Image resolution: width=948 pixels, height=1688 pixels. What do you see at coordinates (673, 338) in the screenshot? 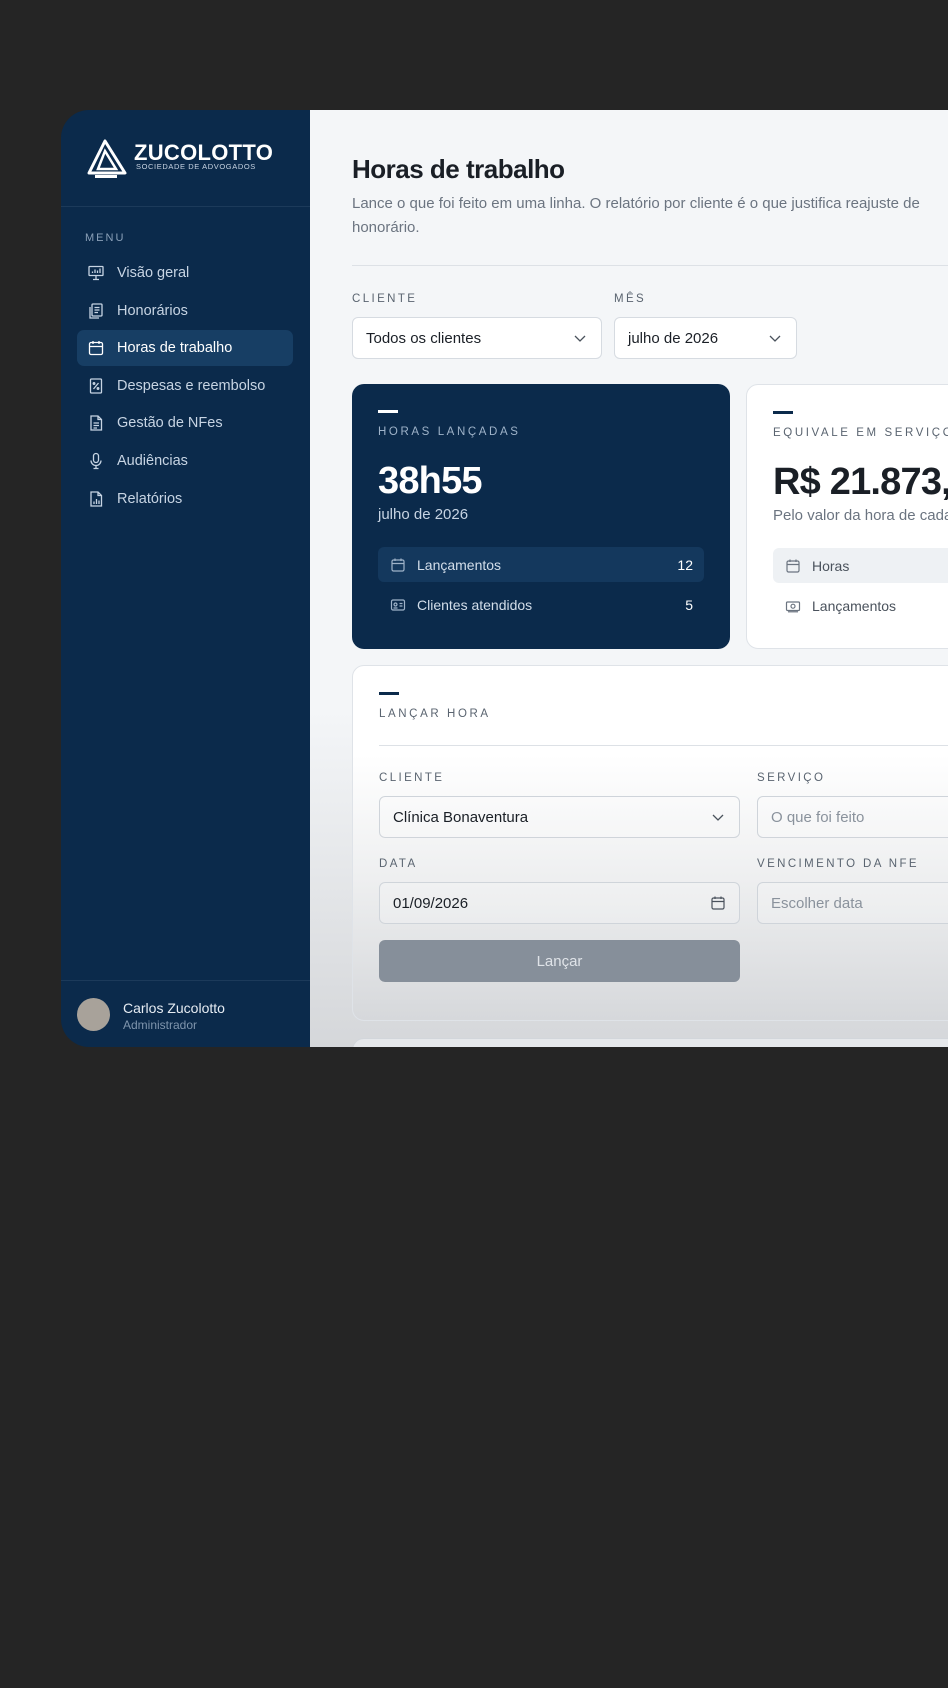
I see `month-filter-value: julho de 2026` at bounding box center [673, 338].